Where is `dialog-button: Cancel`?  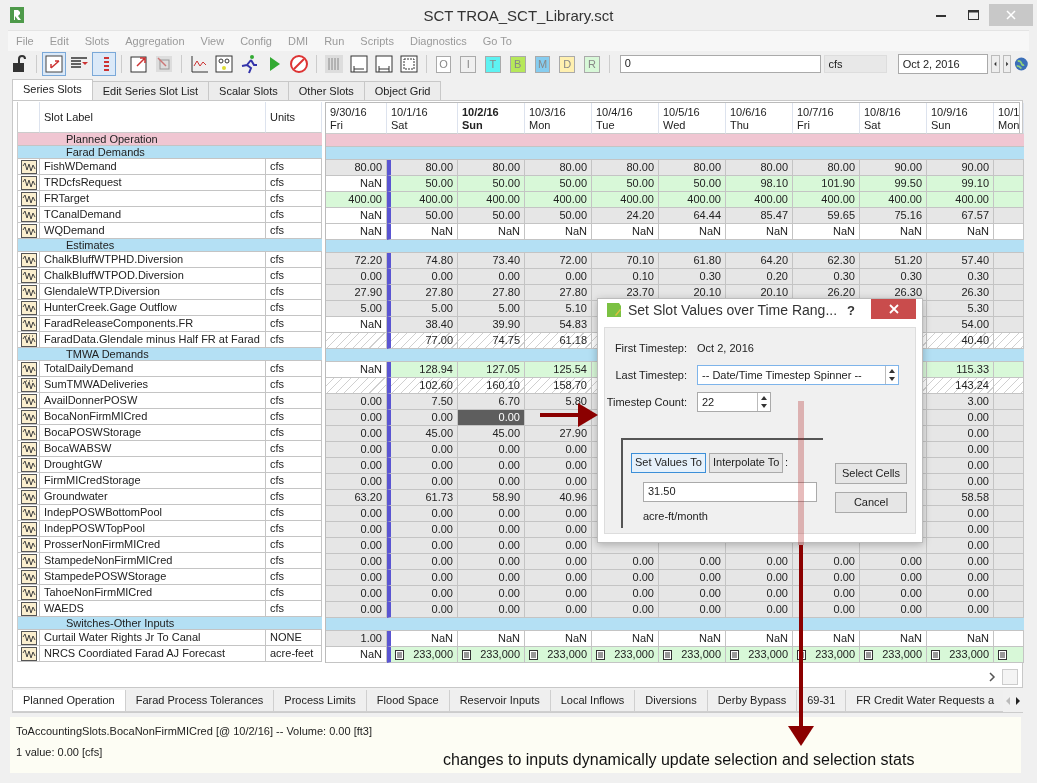 dialog-button: Cancel is located at coordinates (871, 502).